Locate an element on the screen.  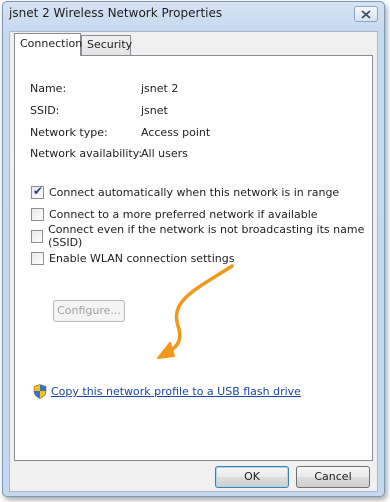
ssid-label: SSID: is located at coordinates (45, 110).